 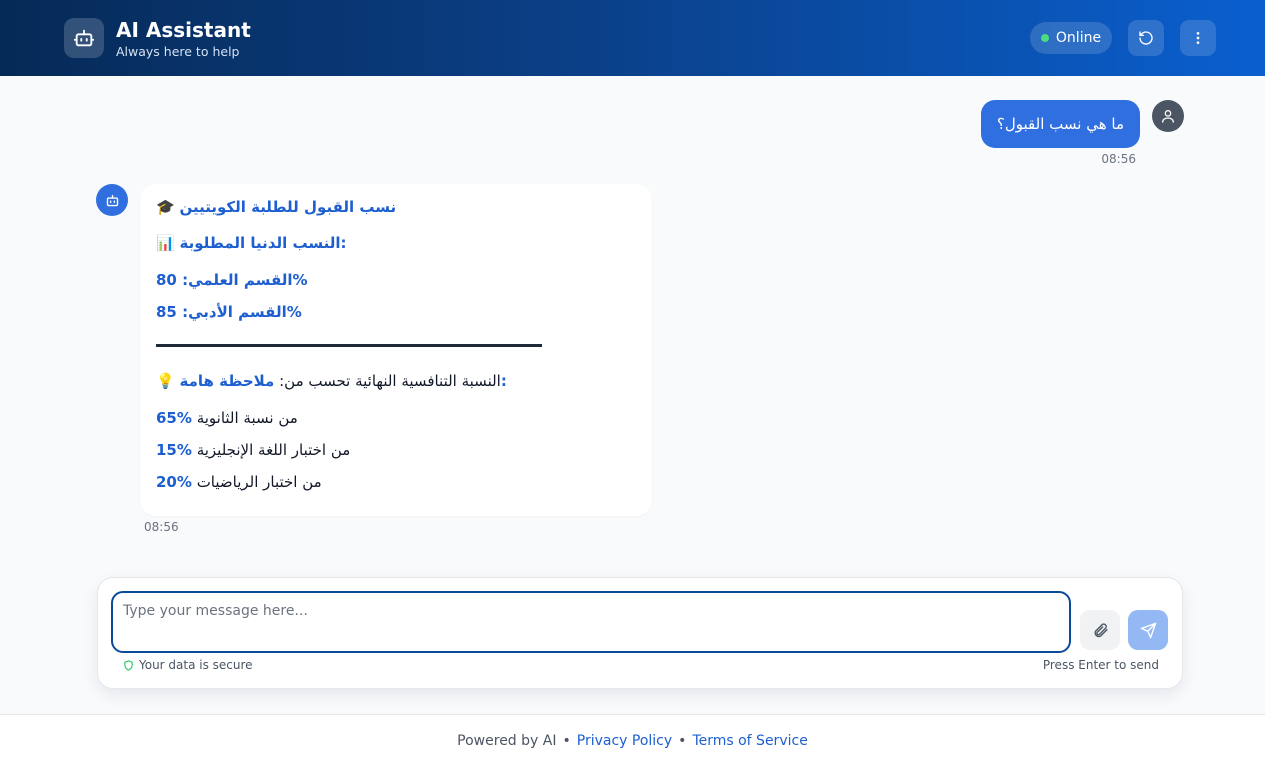 I want to click on app-header: AI Assistant Always here to help Online, so click(x=632, y=38).